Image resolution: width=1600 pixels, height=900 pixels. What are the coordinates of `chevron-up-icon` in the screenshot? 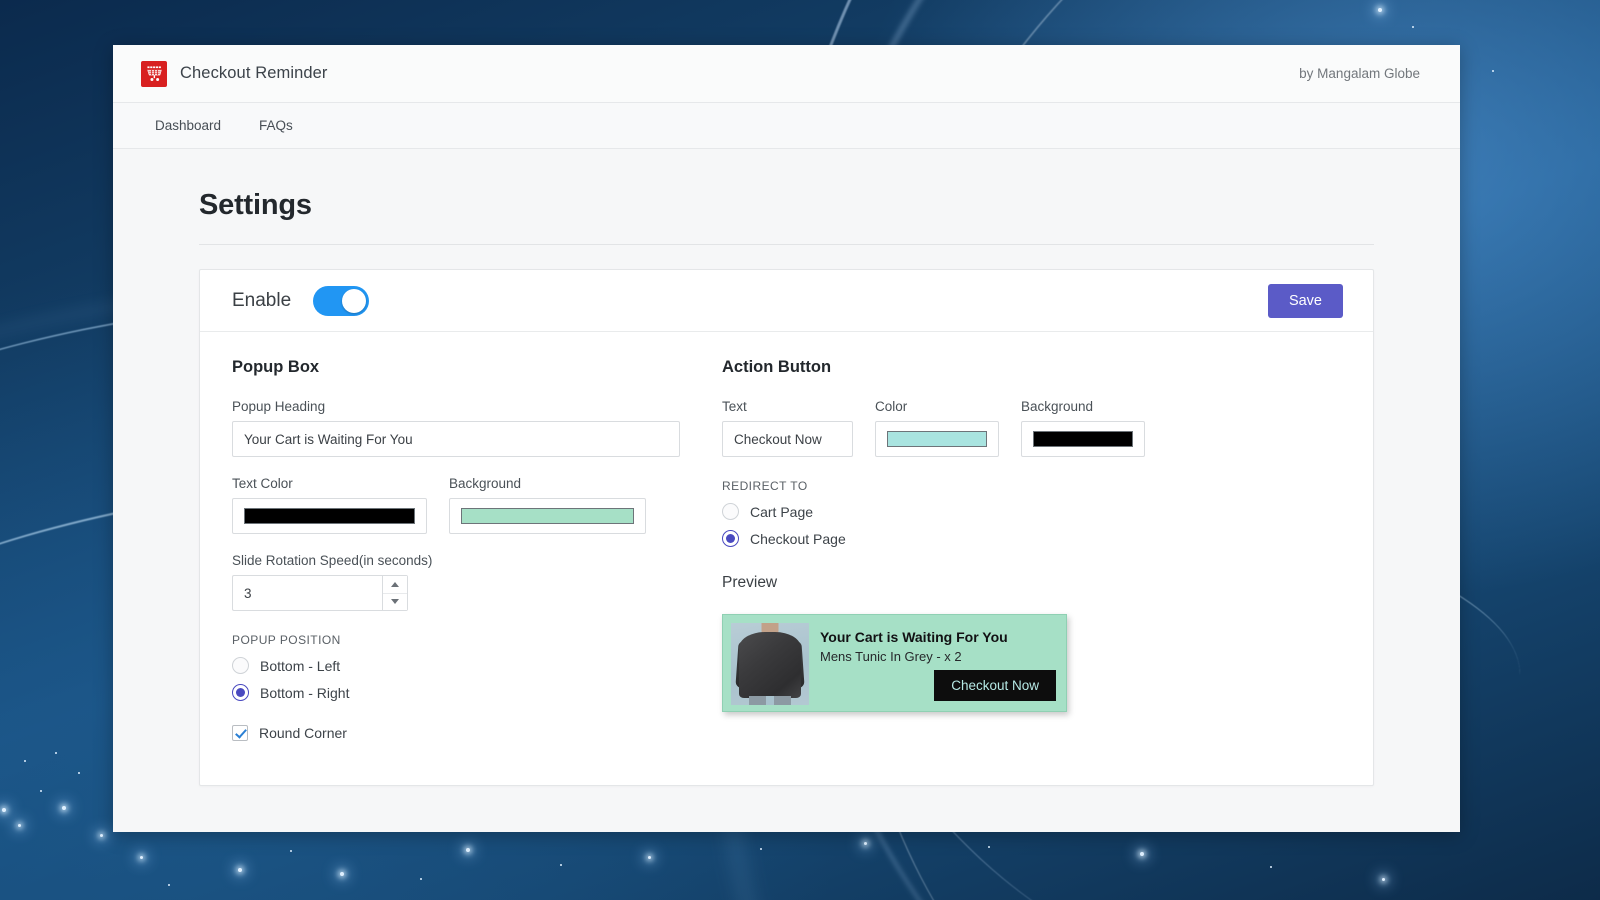 It's located at (395, 584).